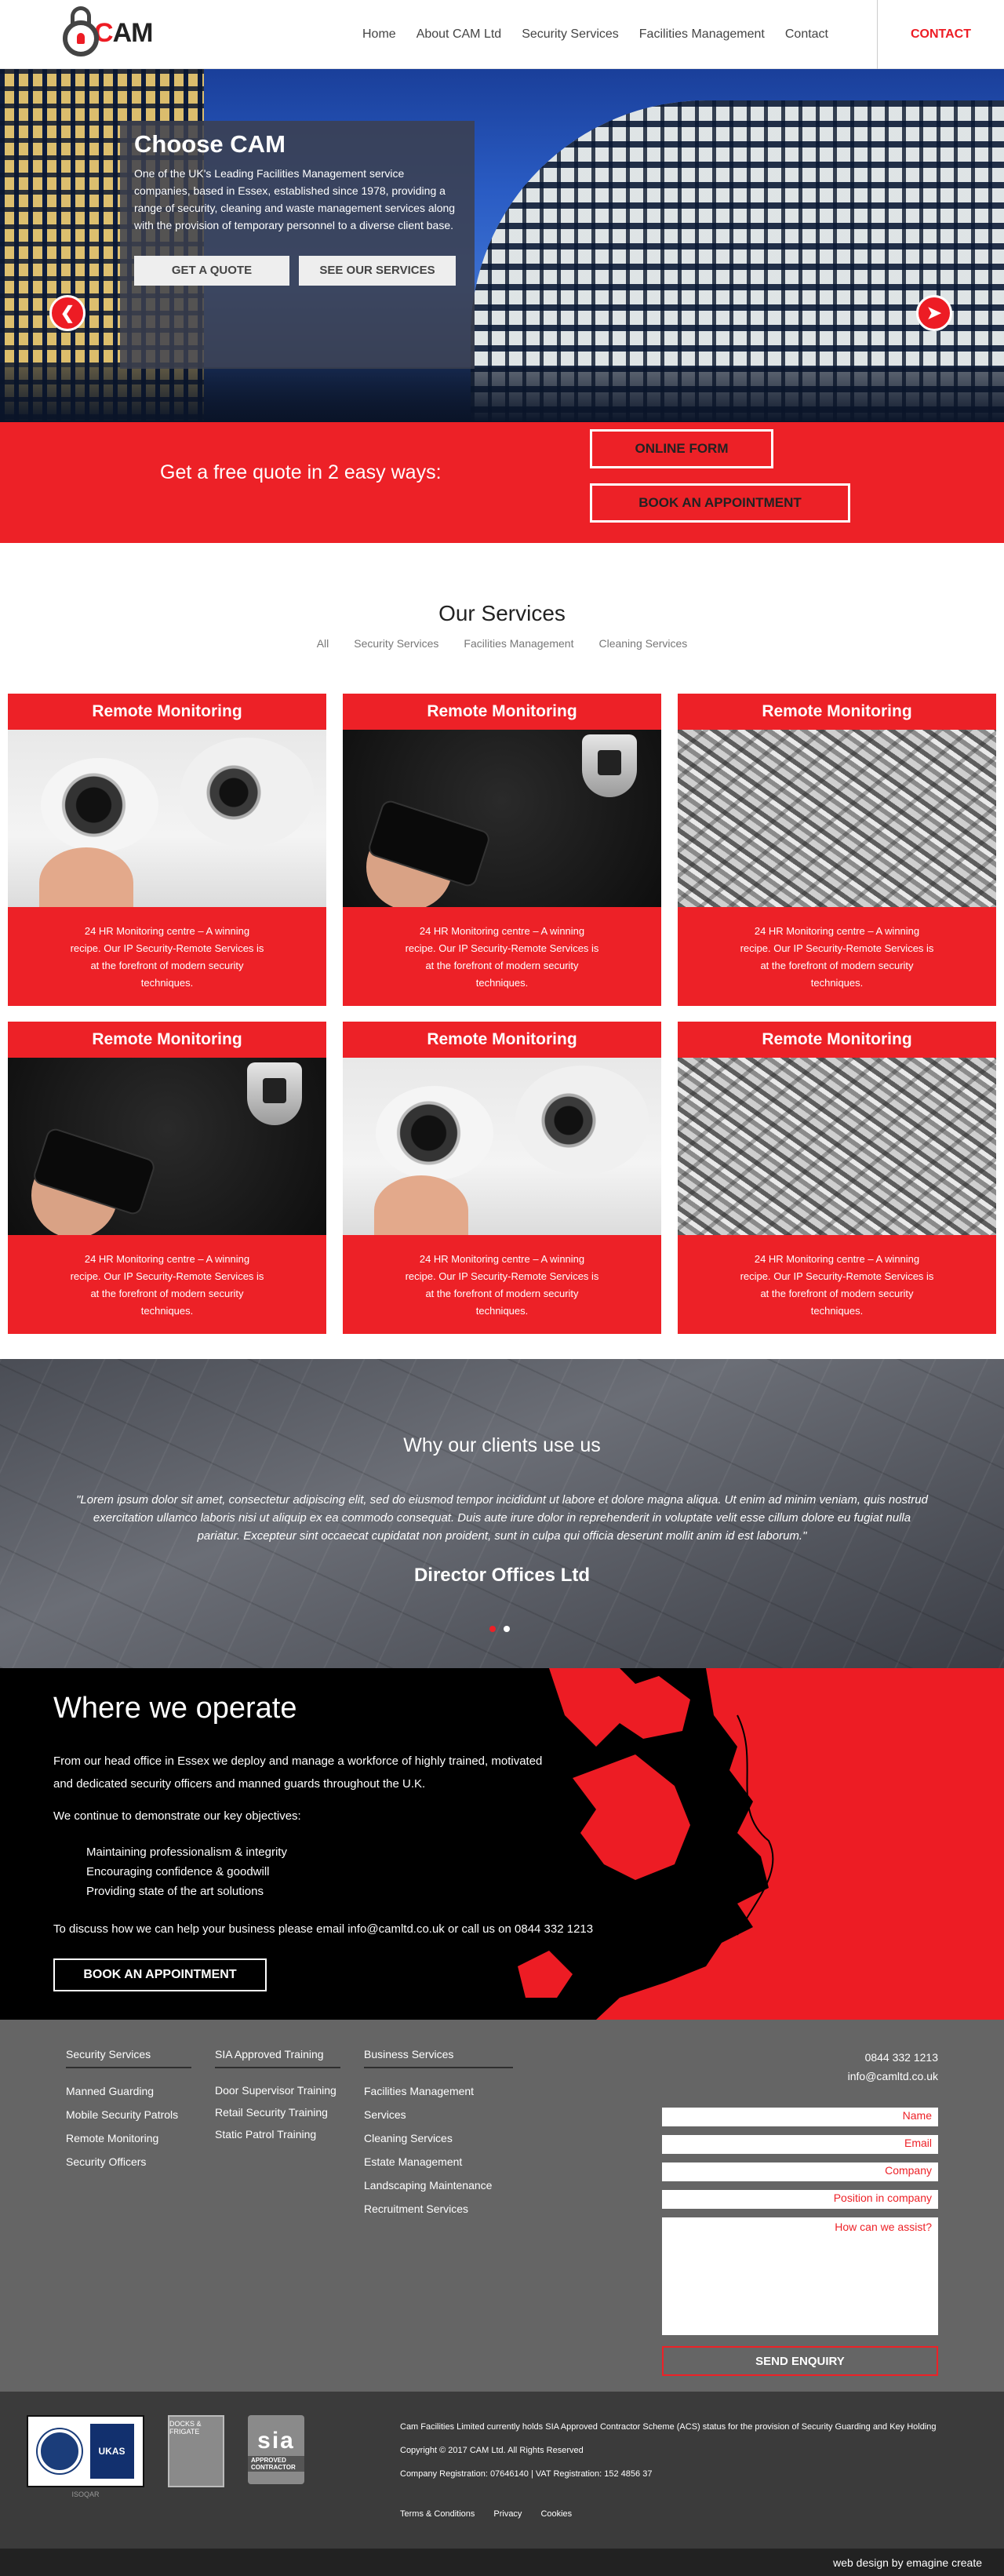  I want to click on position-field: Position in company, so click(800, 2199).